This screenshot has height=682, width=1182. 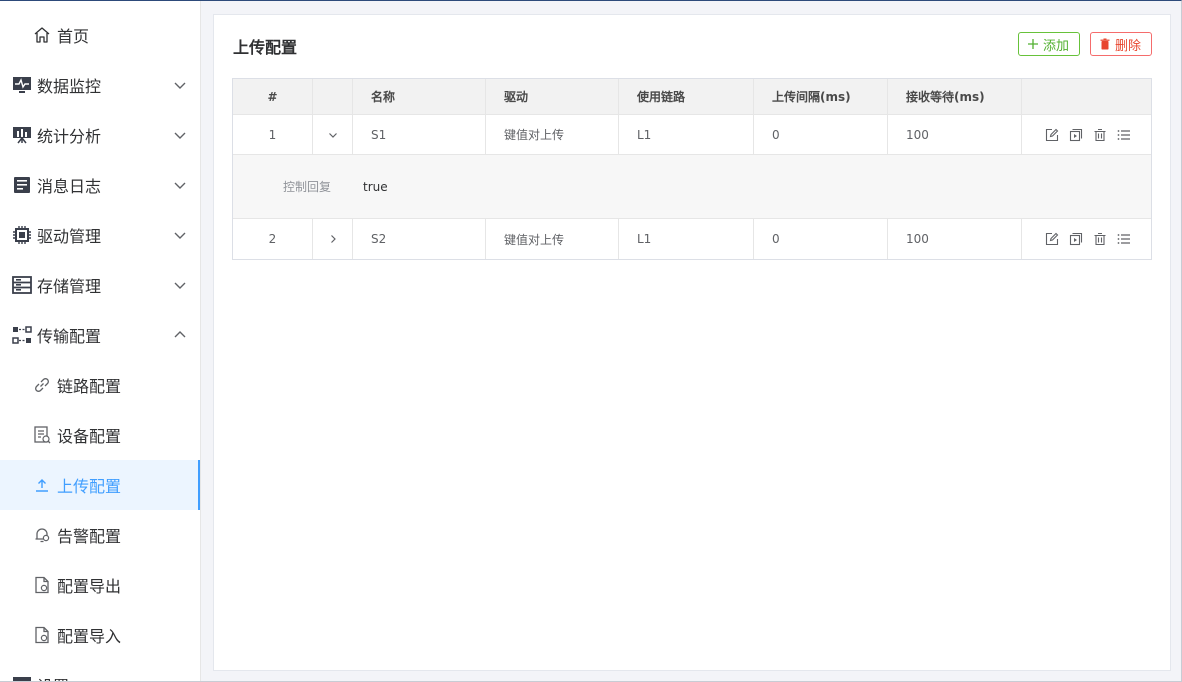 What do you see at coordinates (22, 85) in the screenshot?
I see `monitor-icon` at bounding box center [22, 85].